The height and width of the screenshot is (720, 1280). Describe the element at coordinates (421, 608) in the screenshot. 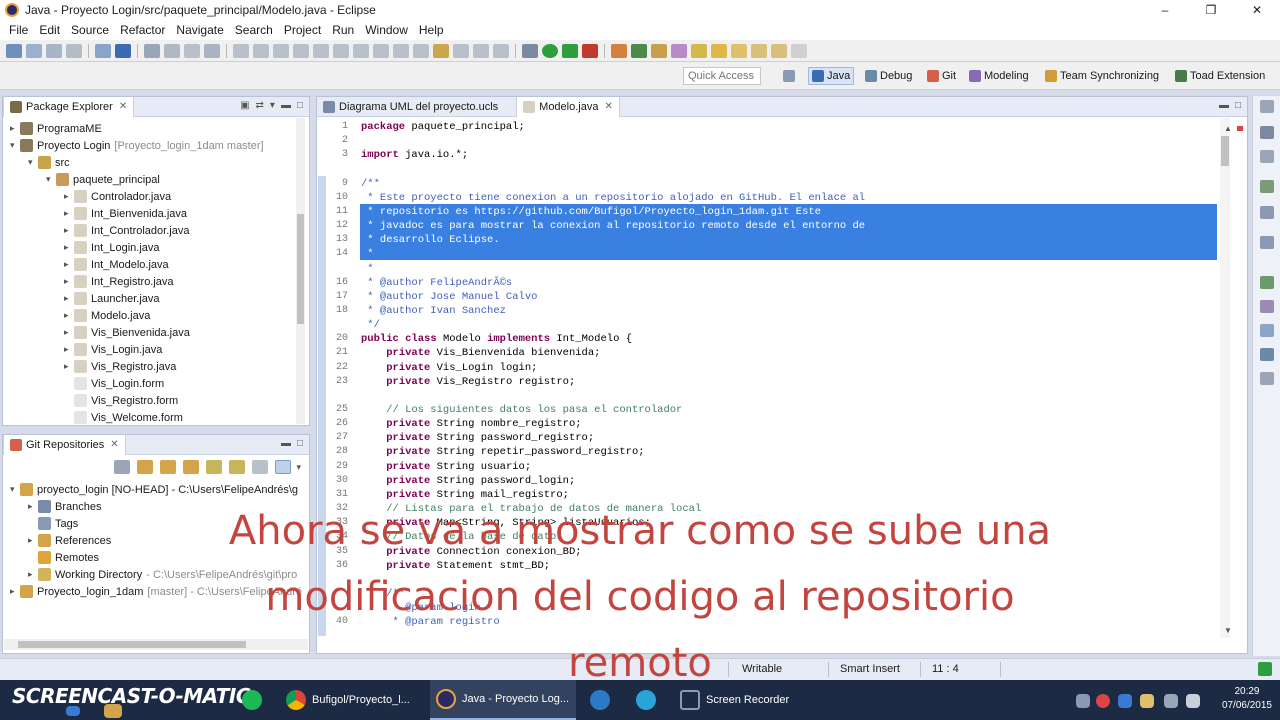

I see `code-line: * @param login` at that location.